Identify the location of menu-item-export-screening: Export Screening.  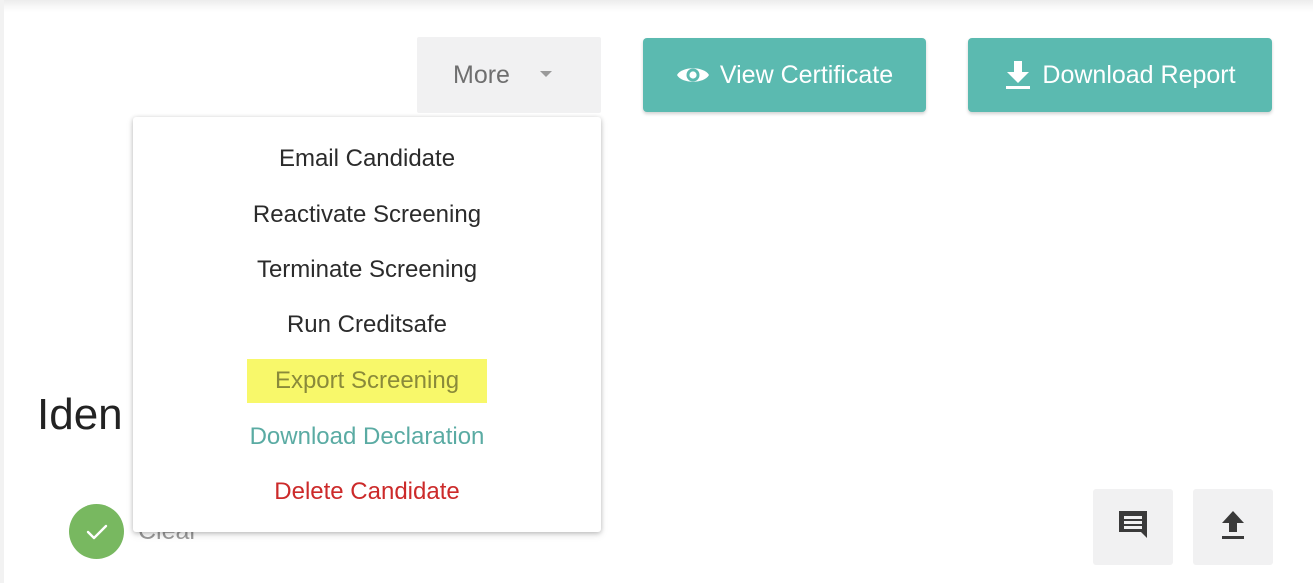
(367, 381).